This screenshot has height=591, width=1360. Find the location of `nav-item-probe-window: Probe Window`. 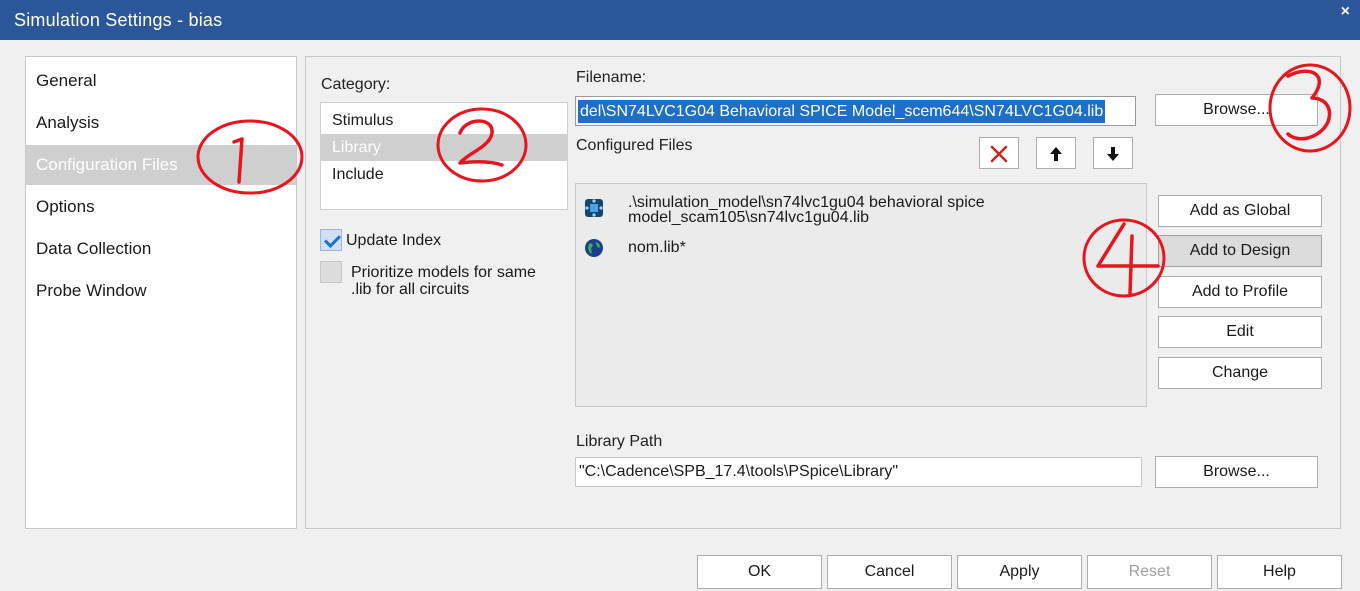

nav-item-probe-window: Probe Window is located at coordinates (161, 291).